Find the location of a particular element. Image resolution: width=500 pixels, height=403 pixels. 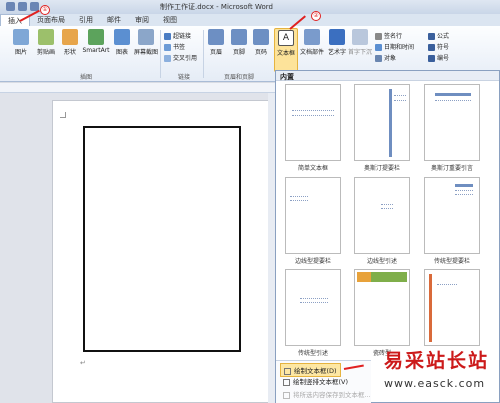

watermark-chinese: 易采站长站 is located at coordinates (437, 361).